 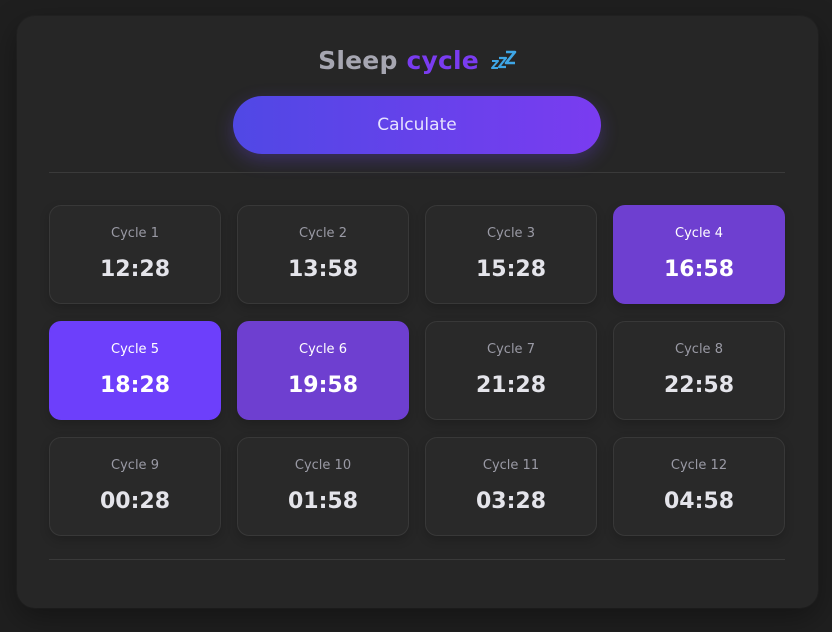 What do you see at coordinates (135, 486) in the screenshot?
I see `cycle-card: Cycle 9 00:28` at bounding box center [135, 486].